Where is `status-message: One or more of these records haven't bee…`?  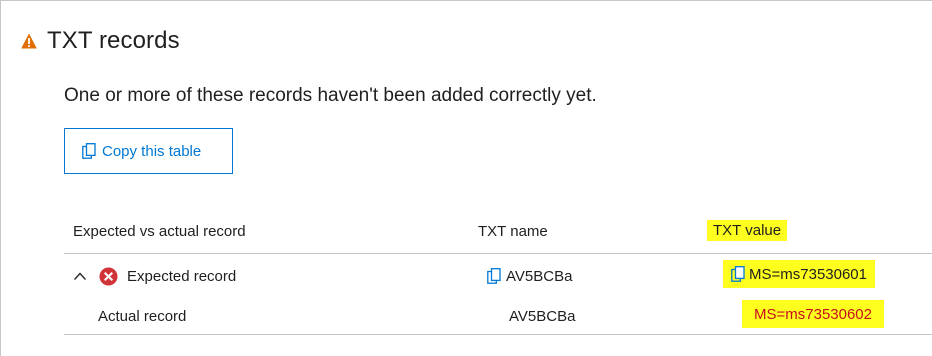
status-message: One or more of these records haven't bee… is located at coordinates (330, 95).